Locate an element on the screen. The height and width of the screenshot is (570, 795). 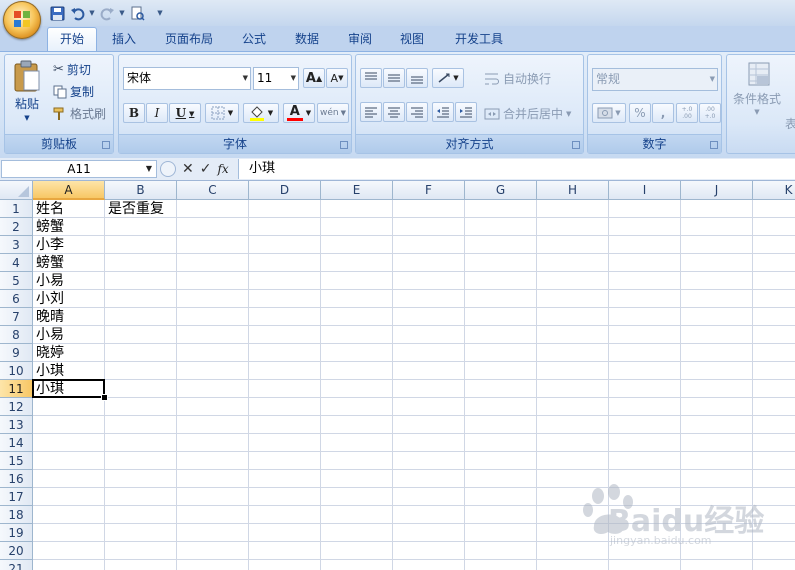
tab-formulas: 公式 is located at coordinates (254, 39).